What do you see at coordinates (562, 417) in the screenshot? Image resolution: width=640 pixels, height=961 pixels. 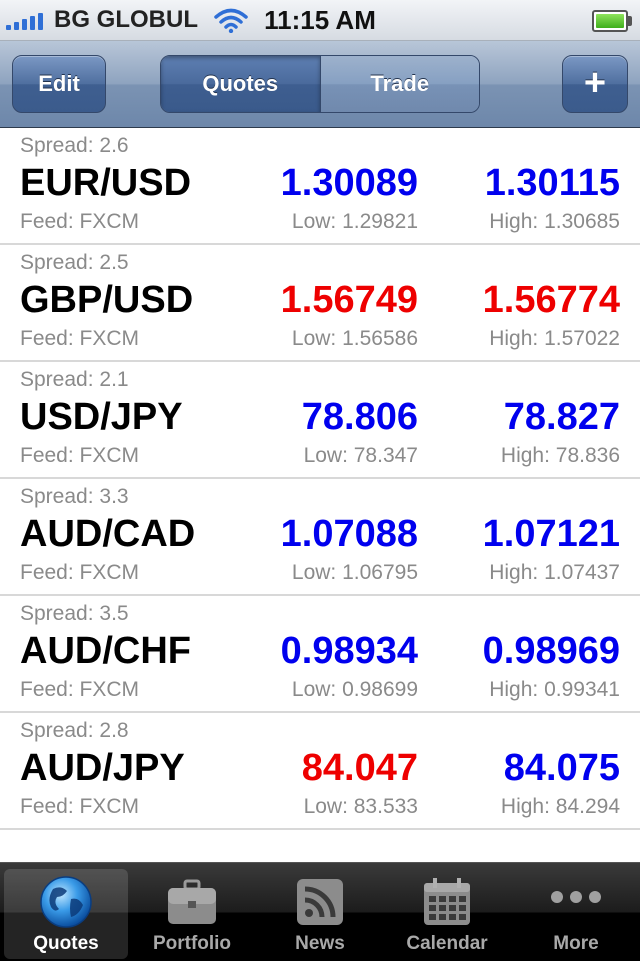 I see `ask-price: 78.827` at bounding box center [562, 417].